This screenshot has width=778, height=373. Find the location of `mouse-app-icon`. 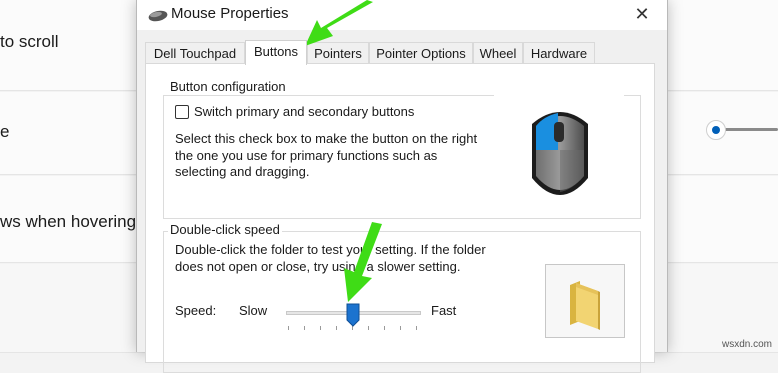

mouse-app-icon is located at coordinates (158, 18).